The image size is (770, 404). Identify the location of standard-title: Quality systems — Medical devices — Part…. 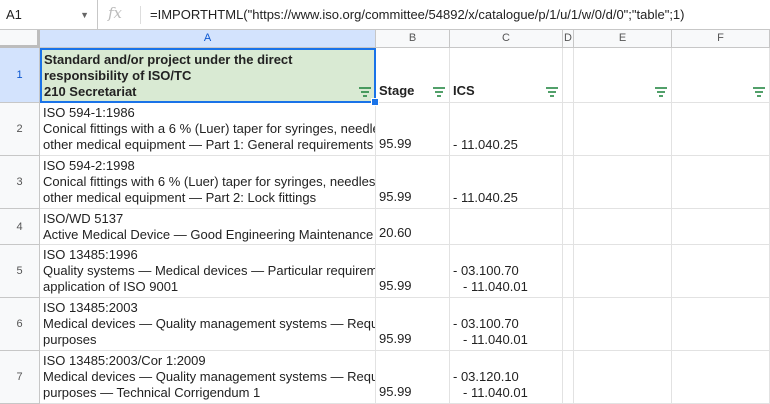
(209, 270).